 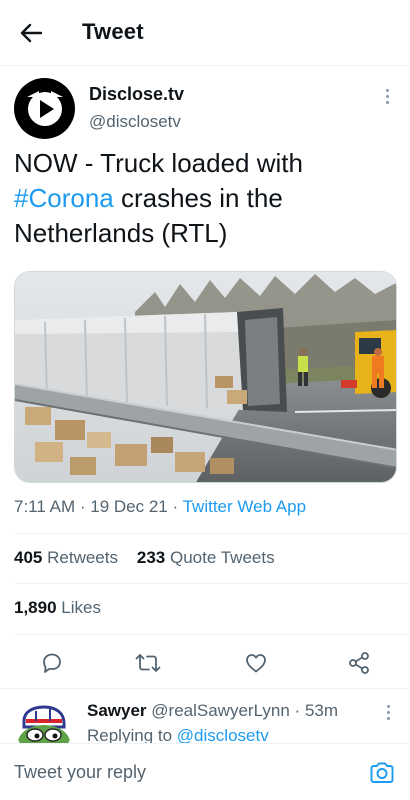 I want to click on reply-input, so click(x=175, y=772).